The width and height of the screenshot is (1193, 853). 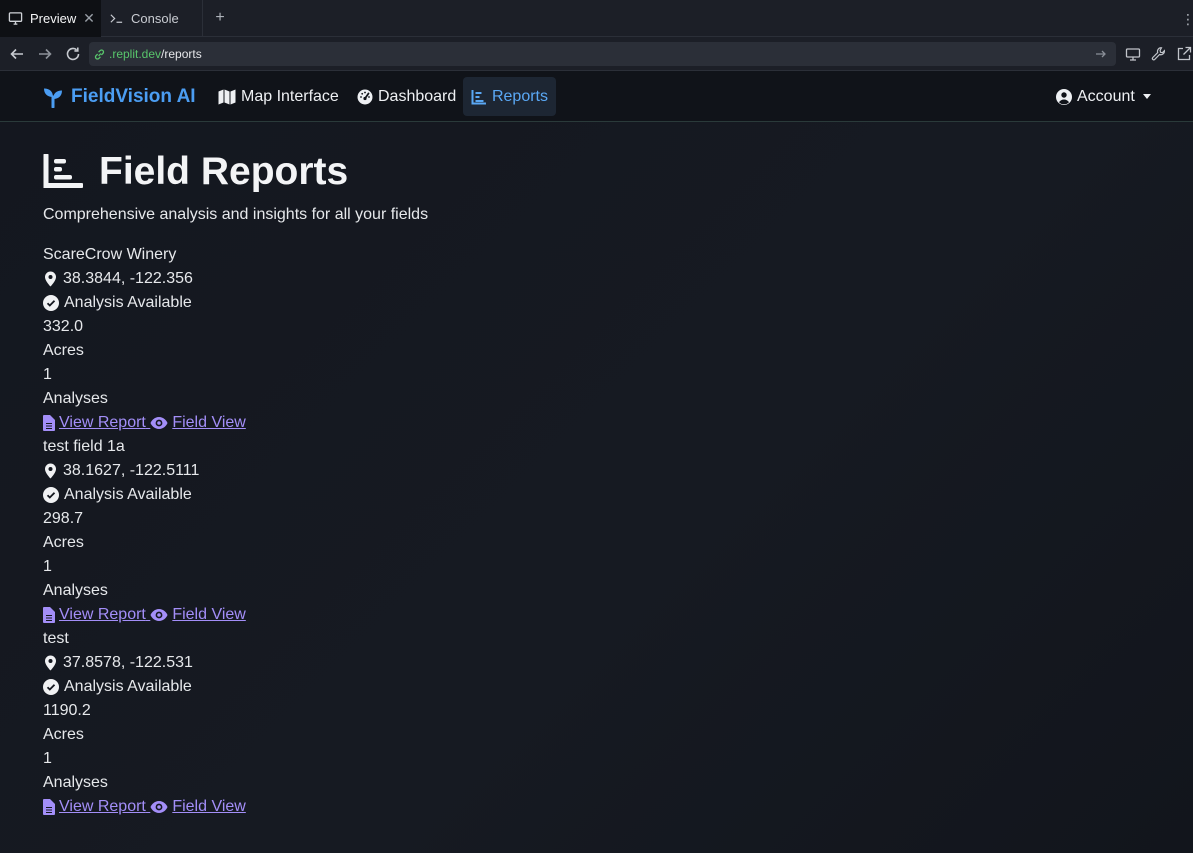 I want to click on page-title: Field Reports, so click(x=195, y=172).